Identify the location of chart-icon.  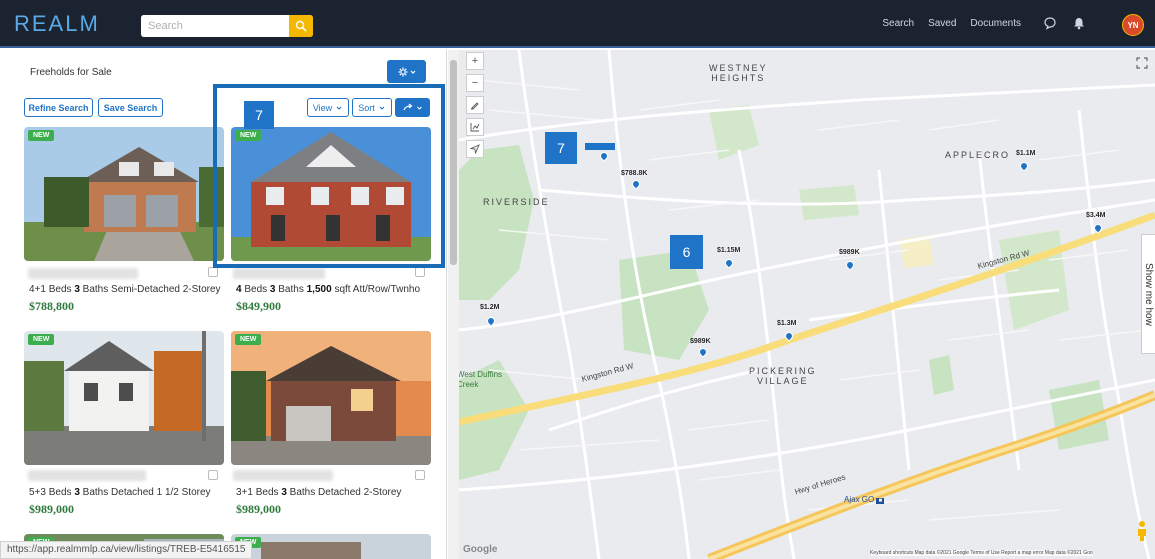
(475, 127).